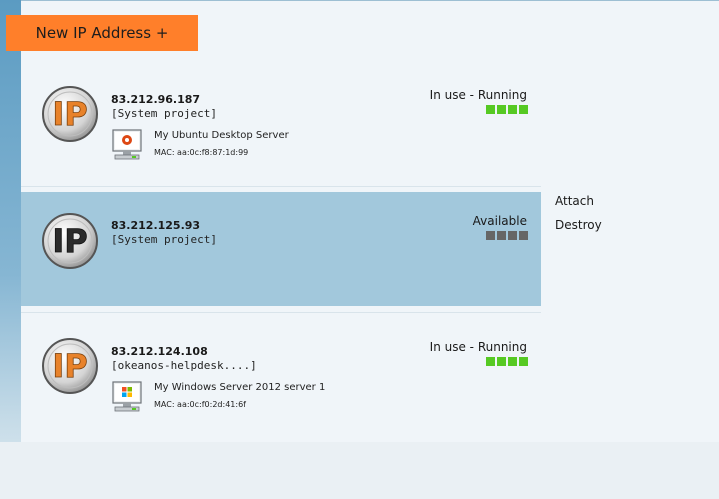  I want to click on vm-name: My Ubuntu Desktop Server, so click(221, 135).